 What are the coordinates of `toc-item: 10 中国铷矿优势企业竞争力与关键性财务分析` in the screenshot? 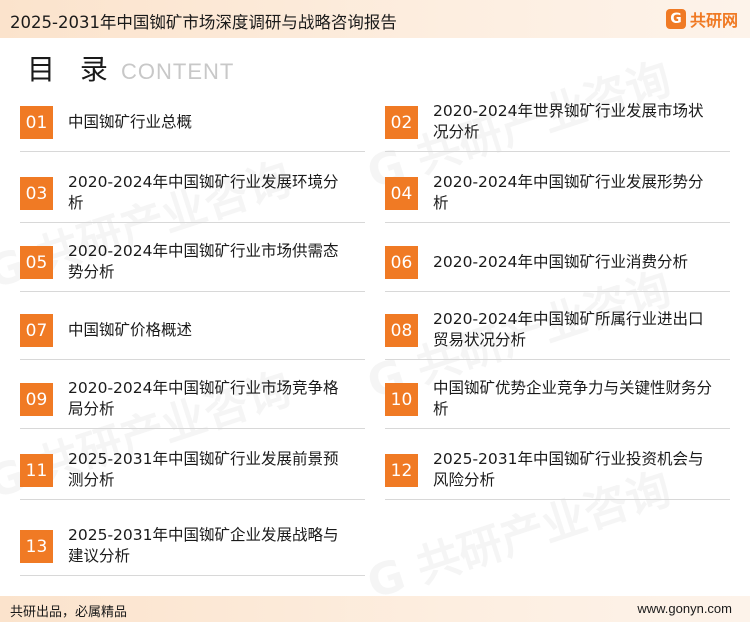 It's located at (557, 401).